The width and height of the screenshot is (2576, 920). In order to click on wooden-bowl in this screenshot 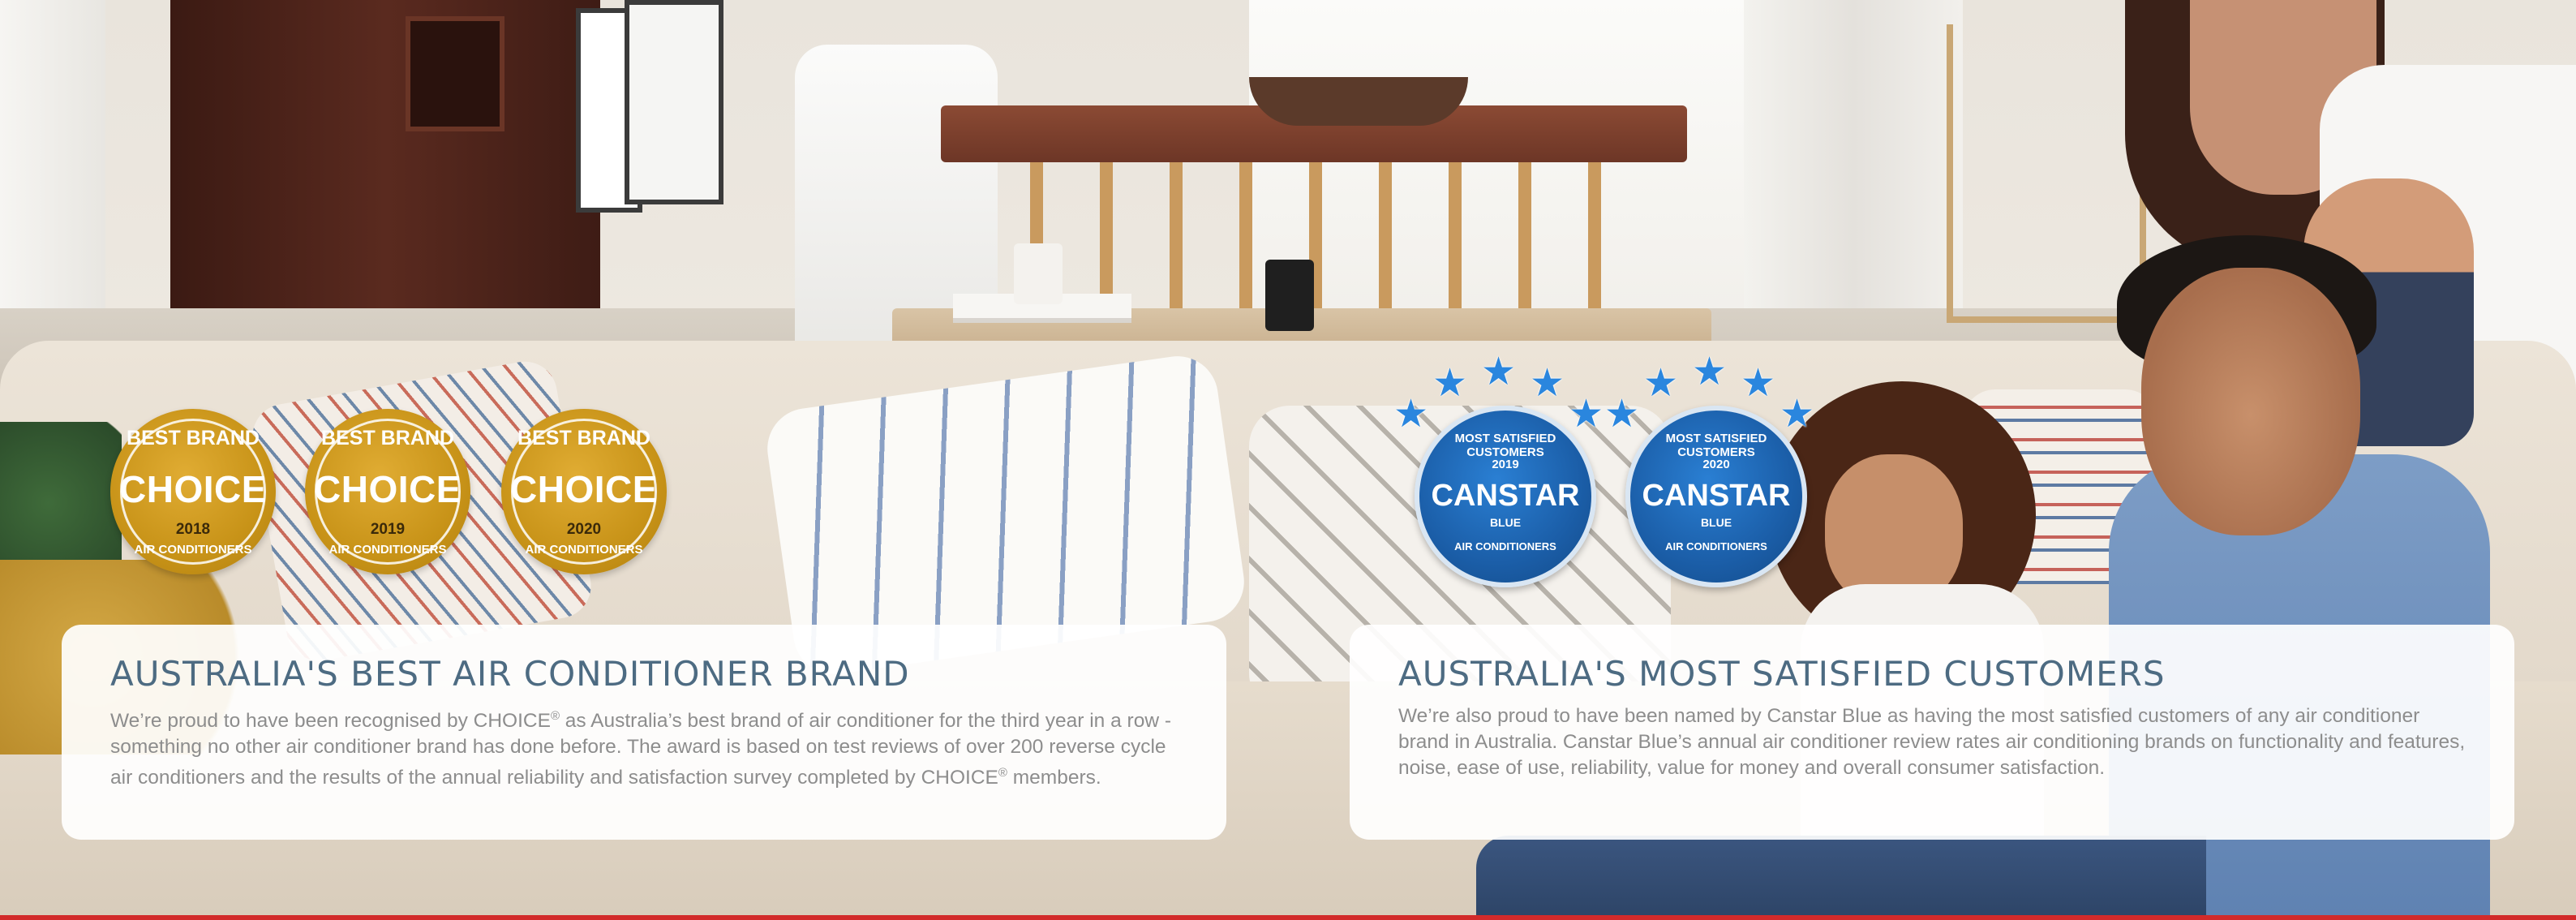, I will do `click(1358, 101)`.